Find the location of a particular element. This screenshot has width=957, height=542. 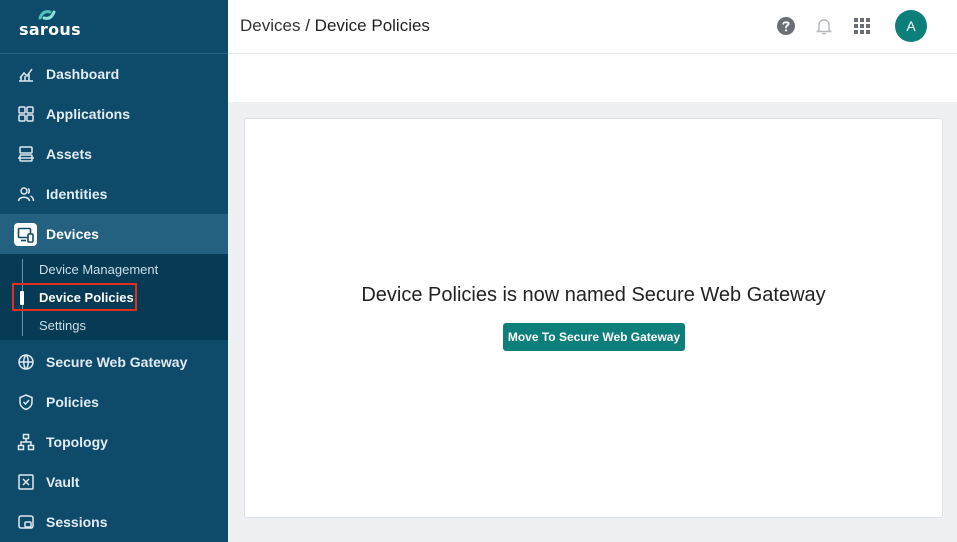

top-header: Devices / Device Policies A is located at coordinates (592, 27).